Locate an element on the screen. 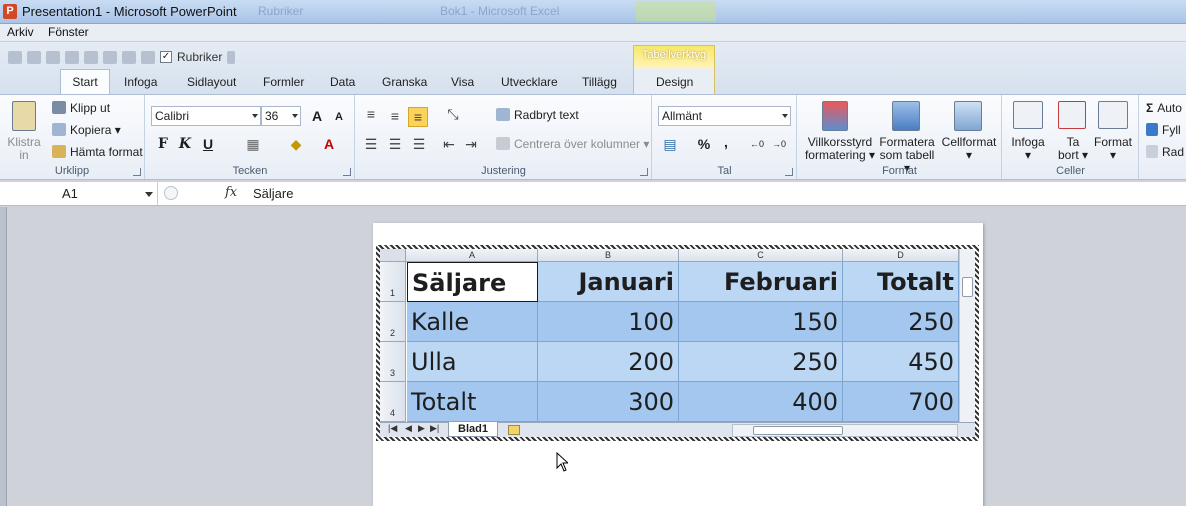 The height and width of the screenshot is (506, 1186). row-header-3: 3 is located at coordinates (392, 362).